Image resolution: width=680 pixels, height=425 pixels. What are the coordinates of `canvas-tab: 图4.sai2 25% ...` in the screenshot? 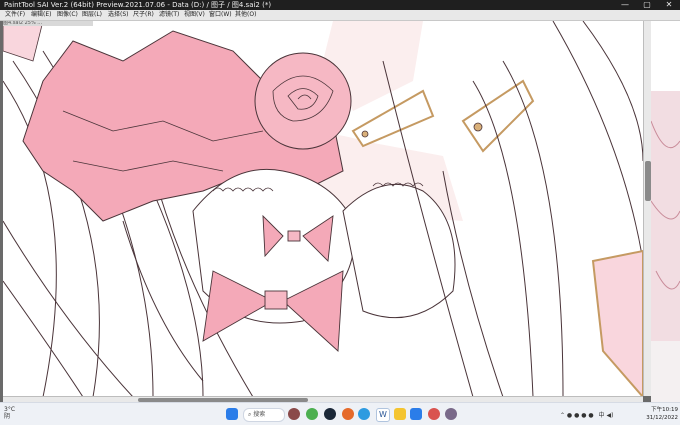 It's located at (48, 23).